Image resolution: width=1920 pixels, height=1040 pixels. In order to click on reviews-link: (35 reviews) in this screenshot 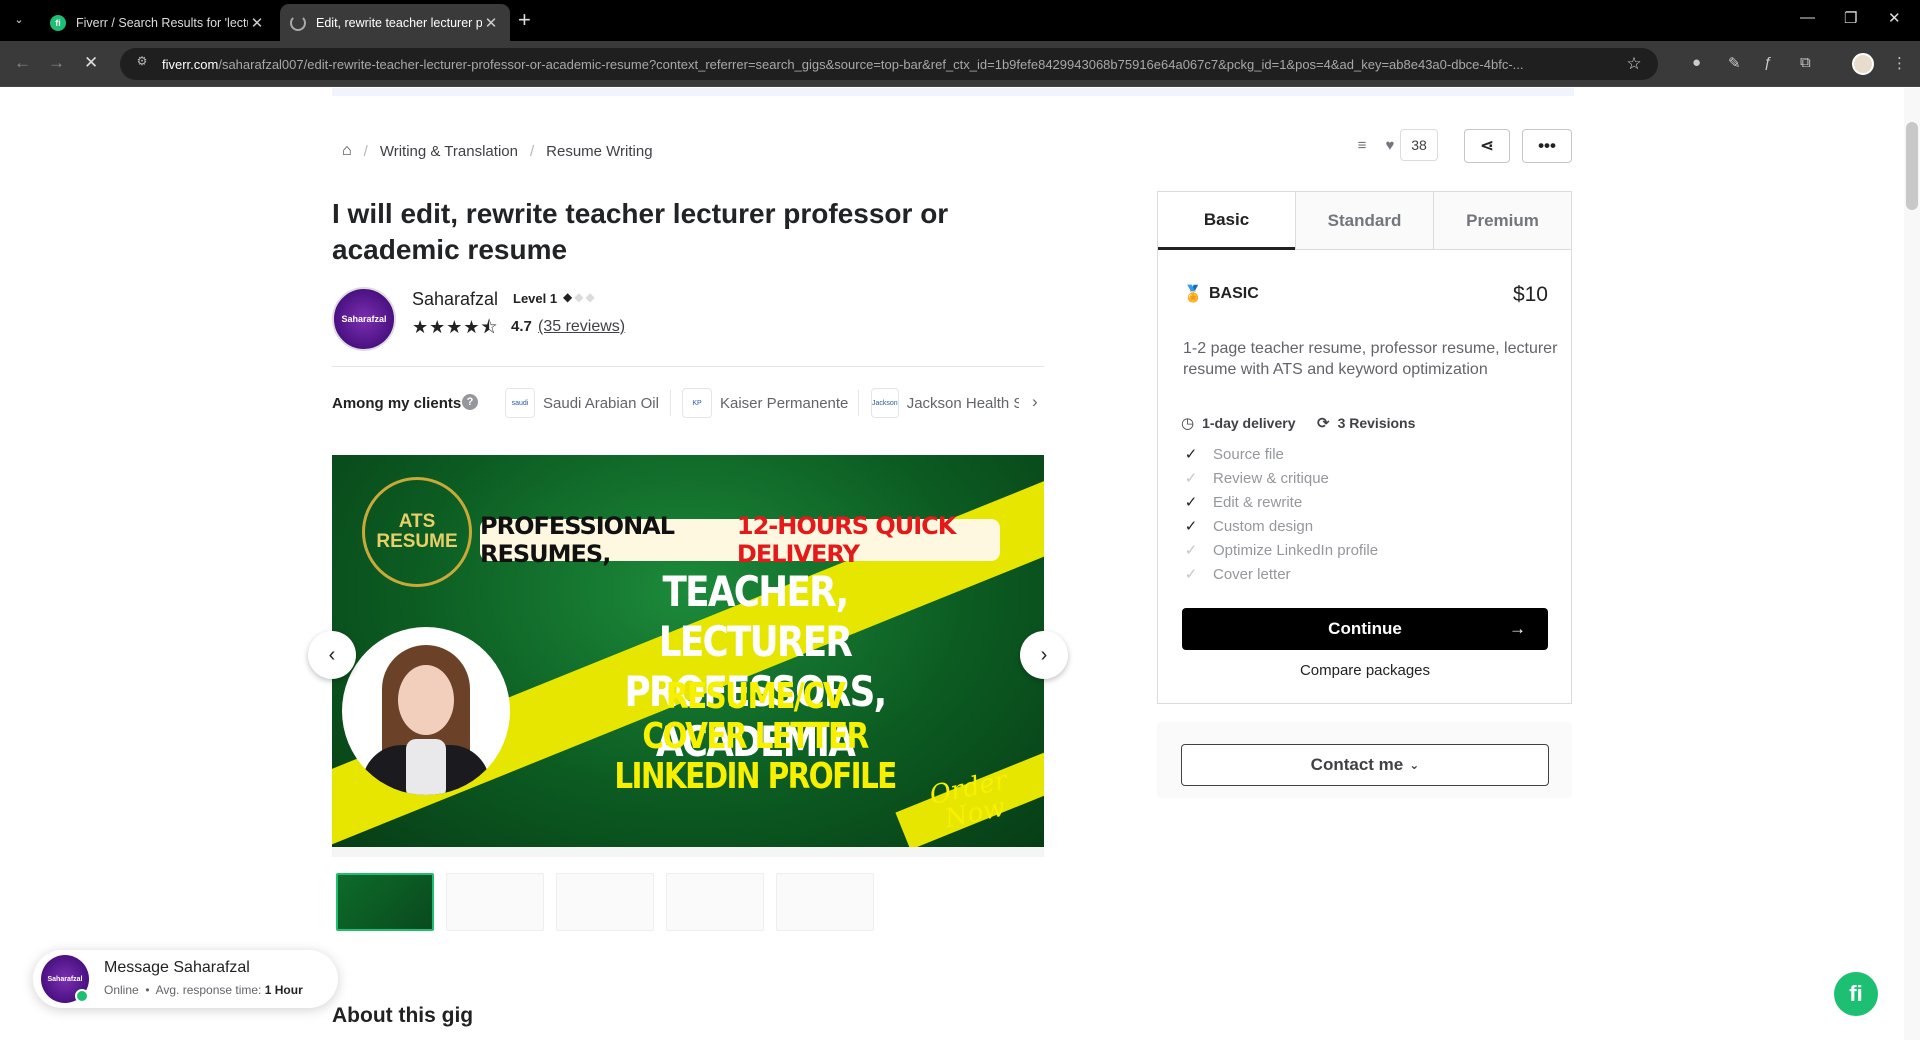, I will do `click(581, 327)`.